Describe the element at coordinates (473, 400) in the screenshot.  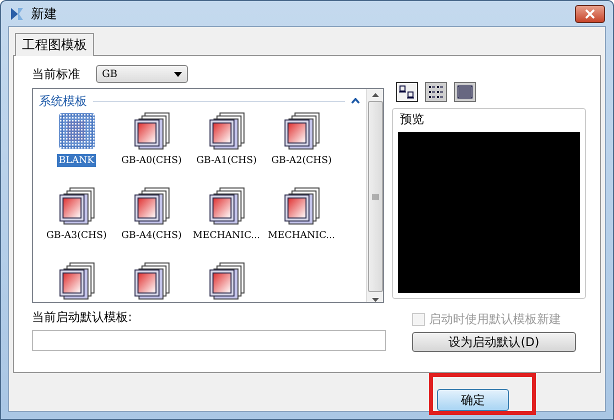
I see `ok-button: 确定` at that location.